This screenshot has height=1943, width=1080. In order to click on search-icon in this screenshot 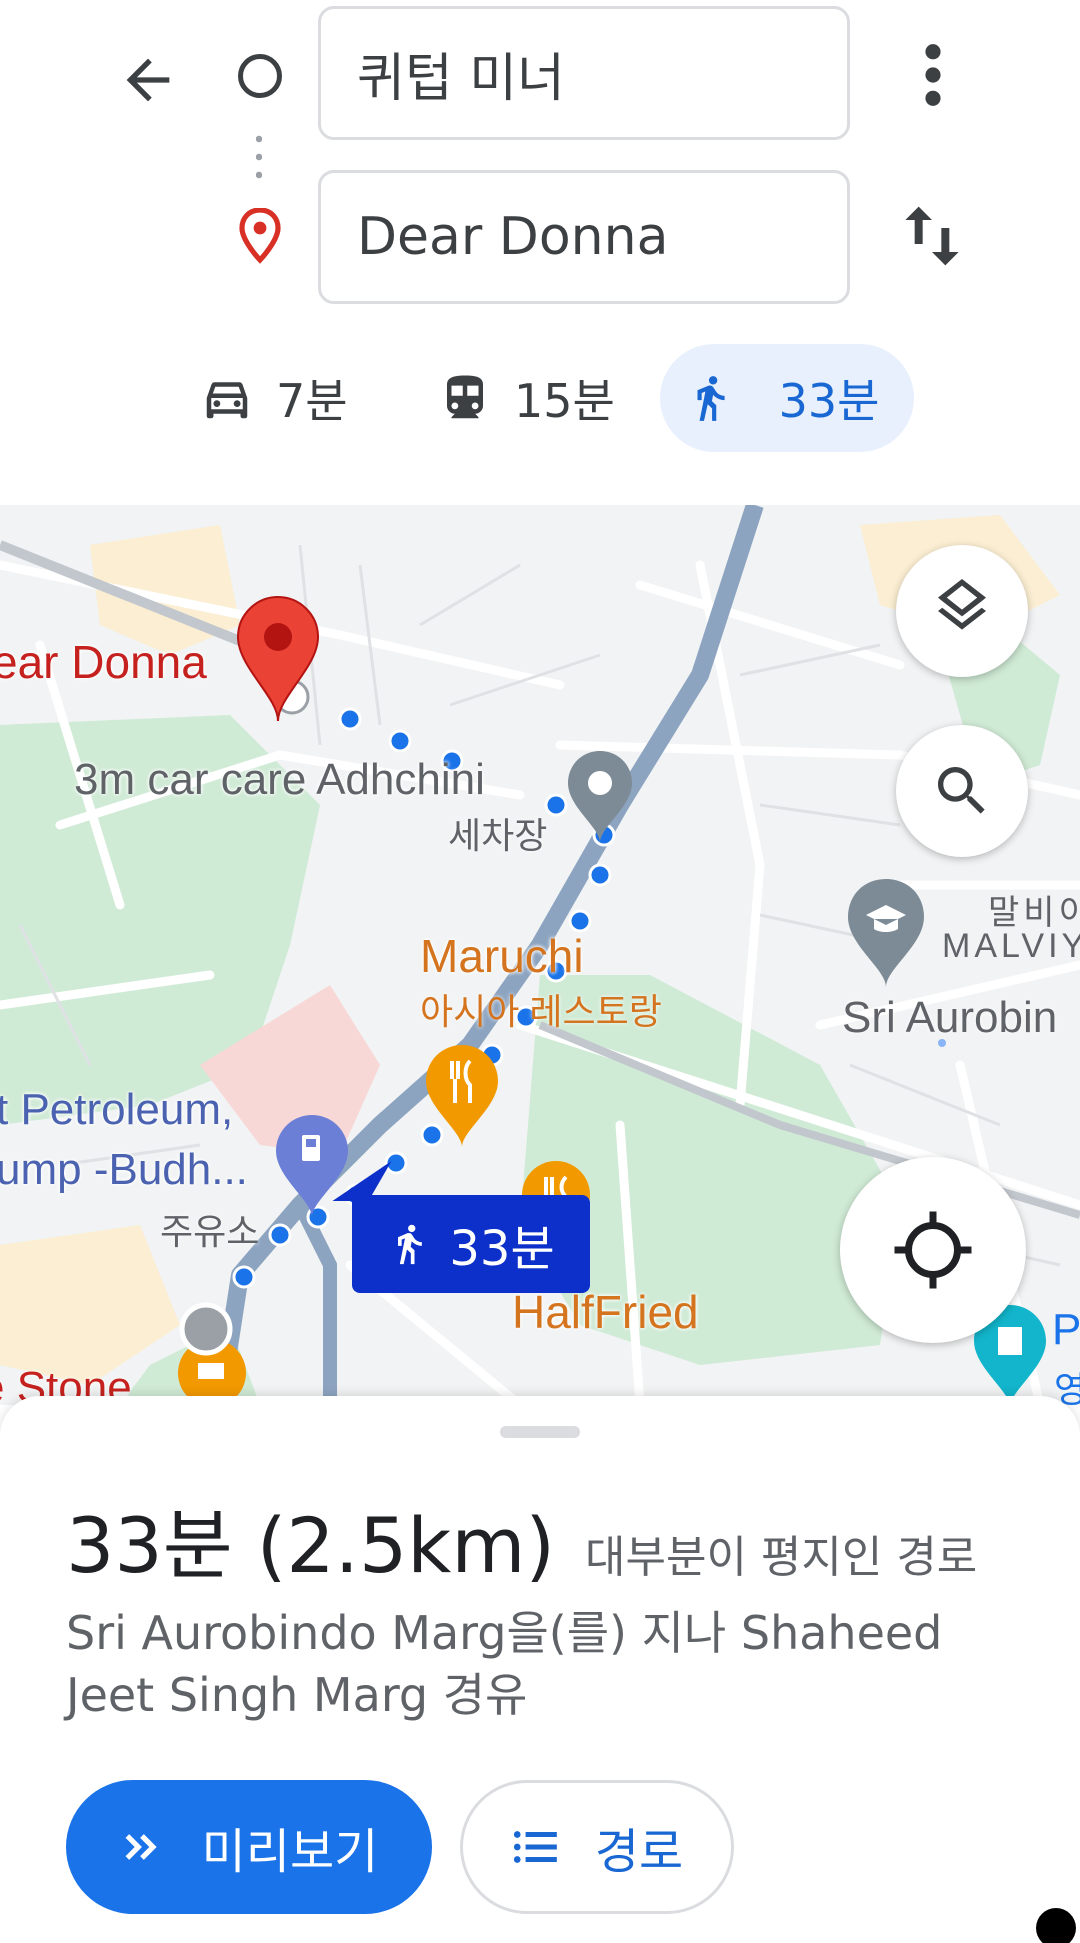, I will do `click(961, 790)`.